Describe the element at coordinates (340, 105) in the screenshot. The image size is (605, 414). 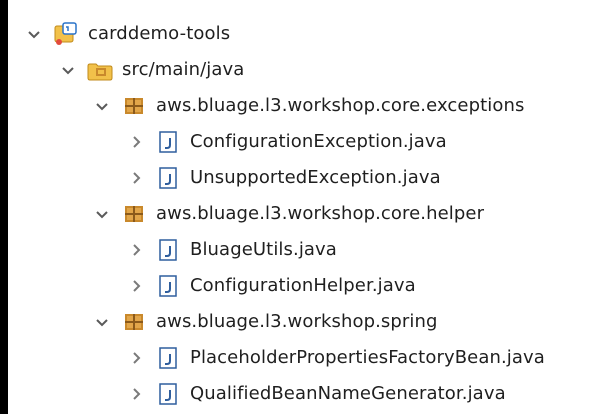
I see `package-label: aws.bluage.l3.workshop.core.exceptions` at that location.